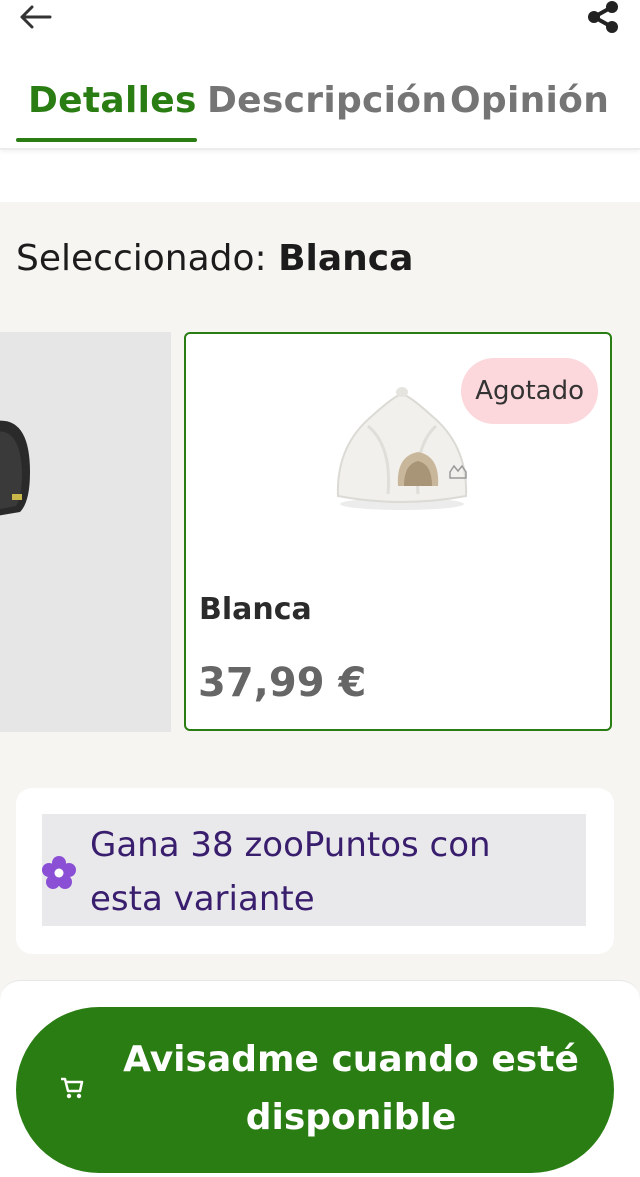  I want to click on product-image-white, so click(402, 448).